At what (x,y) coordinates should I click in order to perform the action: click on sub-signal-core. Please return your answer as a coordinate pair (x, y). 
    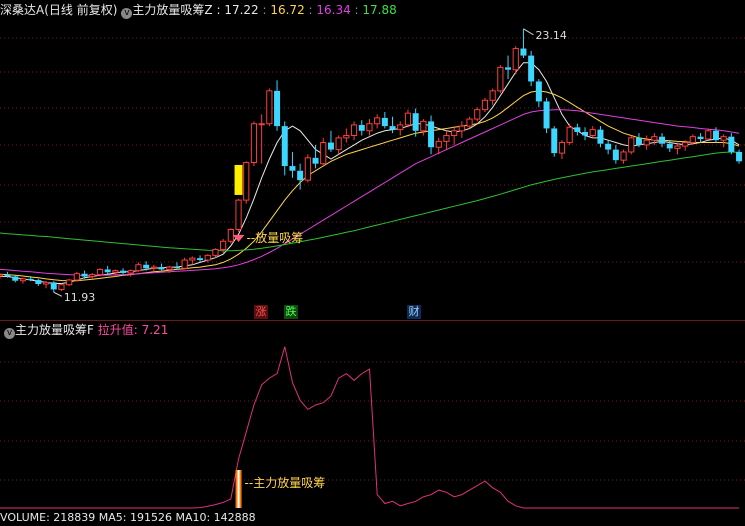
    Looking at the image, I should click on (238, 489).